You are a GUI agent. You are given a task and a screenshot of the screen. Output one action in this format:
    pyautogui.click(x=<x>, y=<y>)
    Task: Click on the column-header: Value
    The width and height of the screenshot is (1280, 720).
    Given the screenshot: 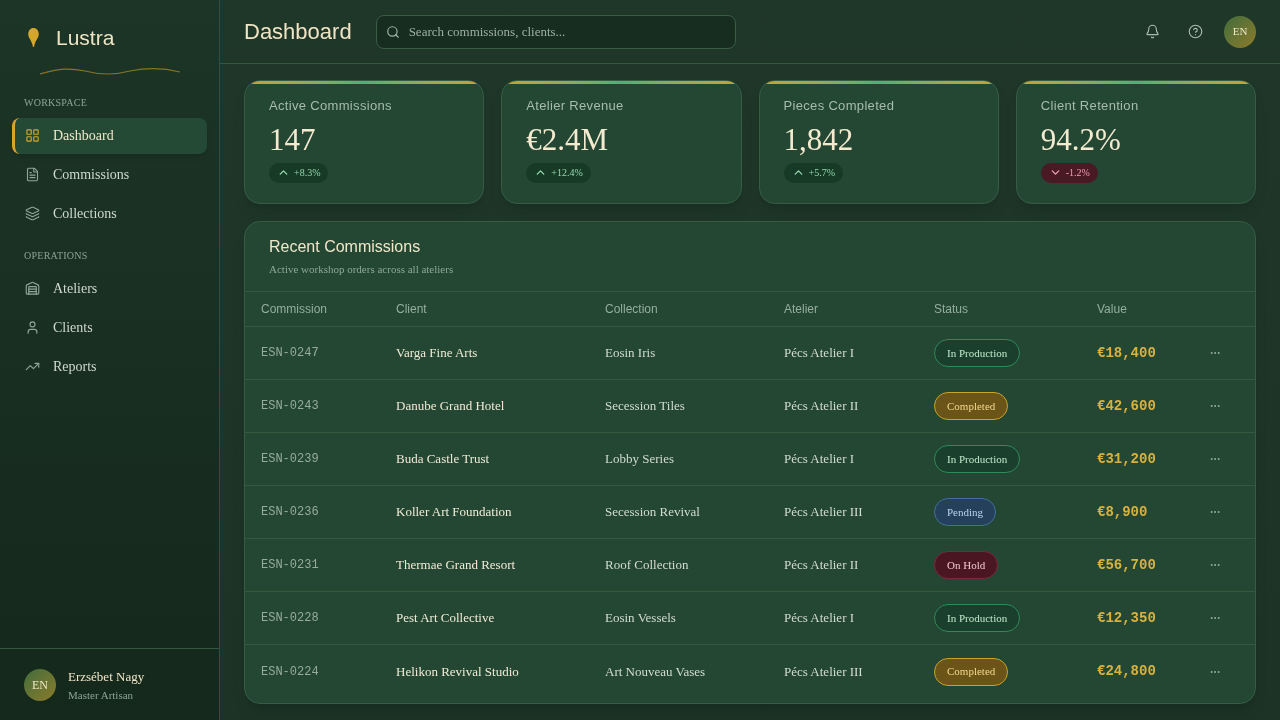 What is the action you would take?
    pyautogui.click(x=1112, y=309)
    